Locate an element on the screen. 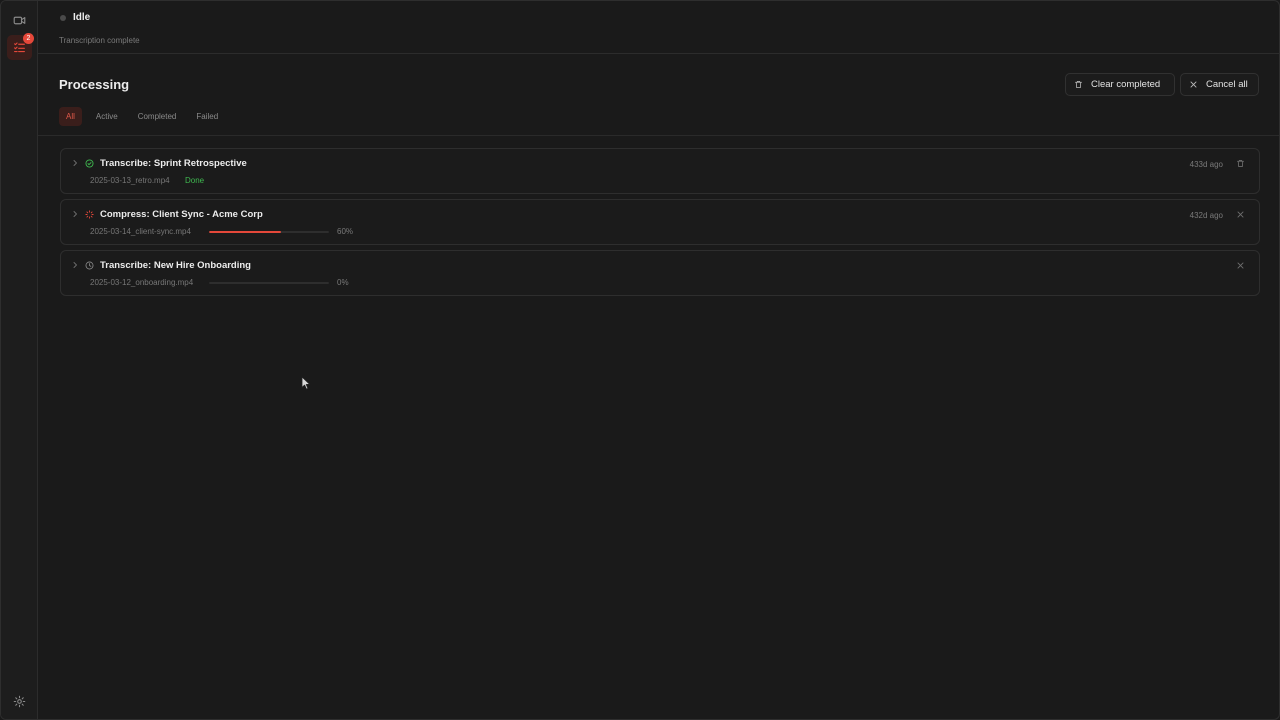 Image resolution: width=1280 pixels, height=720 pixels. check-circle-icon is located at coordinates (89, 163).